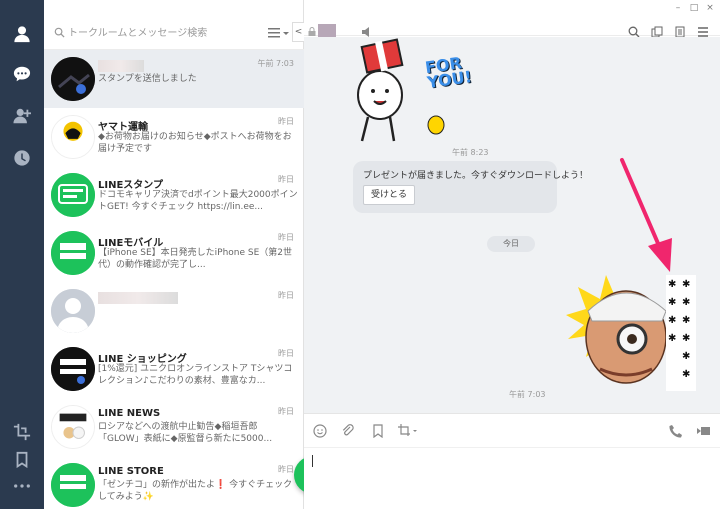 This screenshot has height=509, width=720. I want to click on receive-gift-button: 受けとる, so click(389, 195).